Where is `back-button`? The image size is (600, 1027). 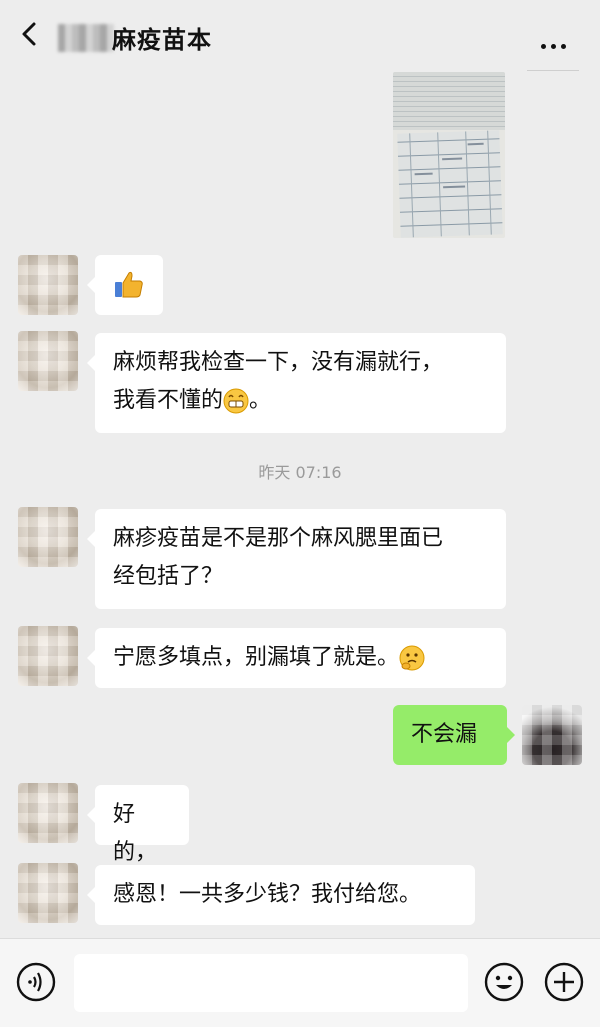
back-button is located at coordinates (29, 34).